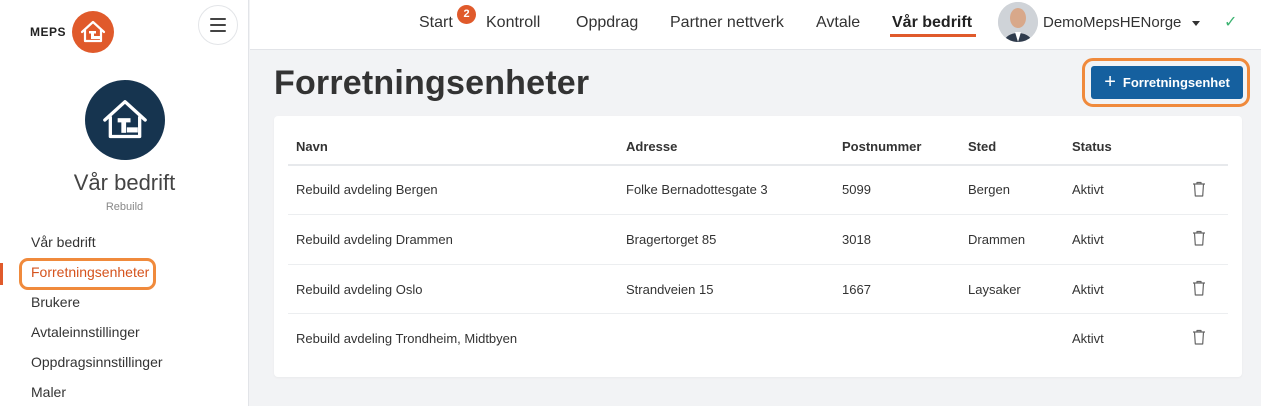  I want to click on cell-adresse: Strandveien 15, so click(670, 289).